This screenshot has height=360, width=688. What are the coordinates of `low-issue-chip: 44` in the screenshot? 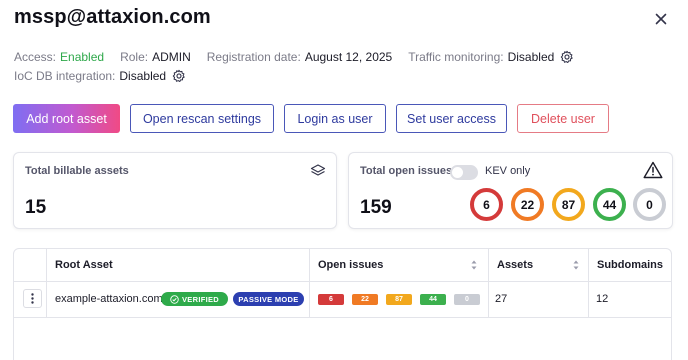 It's located at (433, 299).